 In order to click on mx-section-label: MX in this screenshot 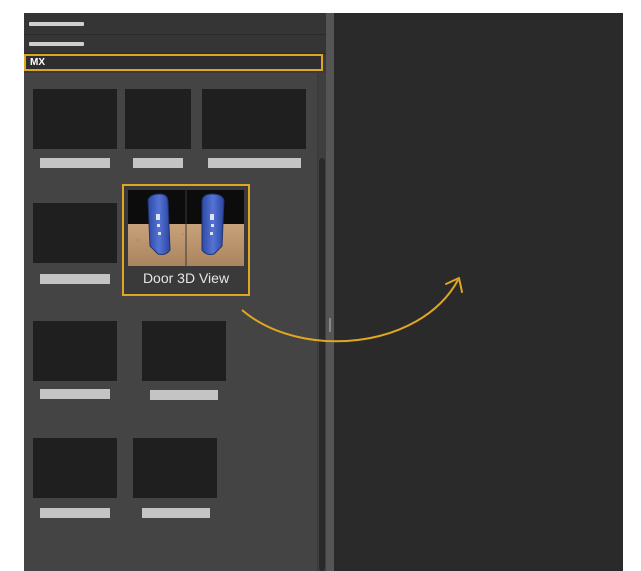, I will do `click(37, 62)`.